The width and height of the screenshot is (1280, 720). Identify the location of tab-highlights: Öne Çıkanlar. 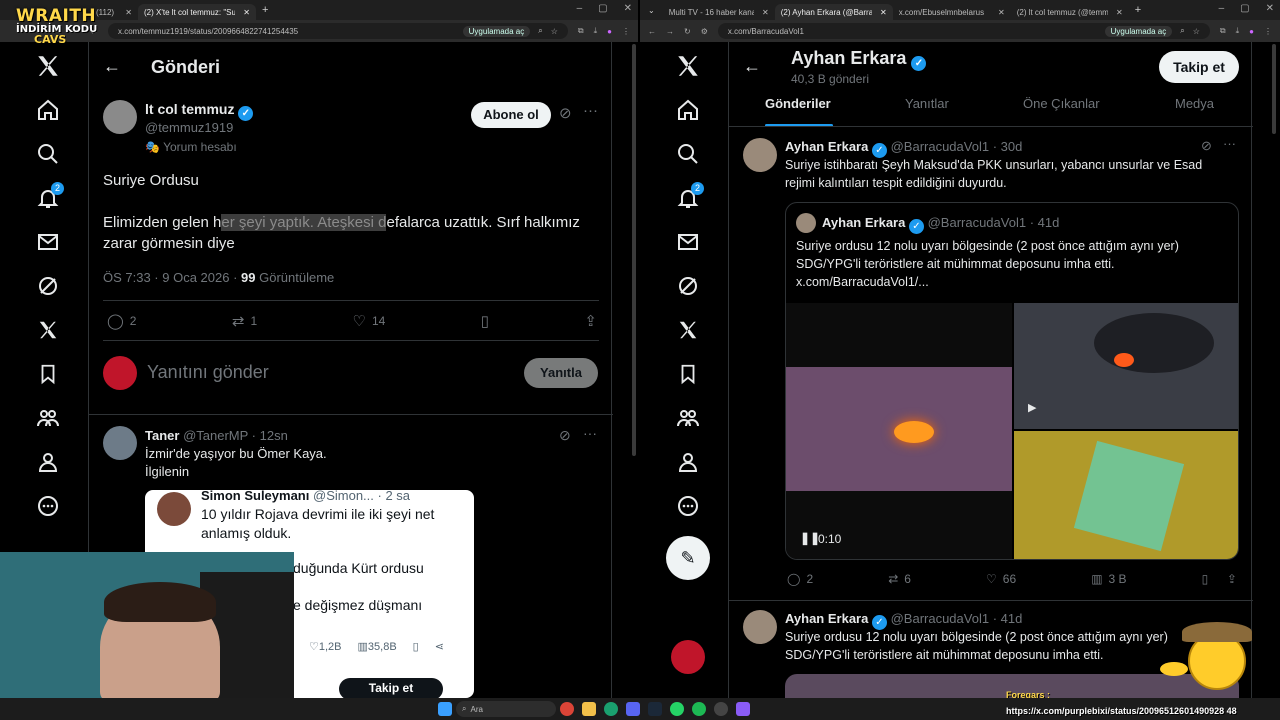
(1061, 103).